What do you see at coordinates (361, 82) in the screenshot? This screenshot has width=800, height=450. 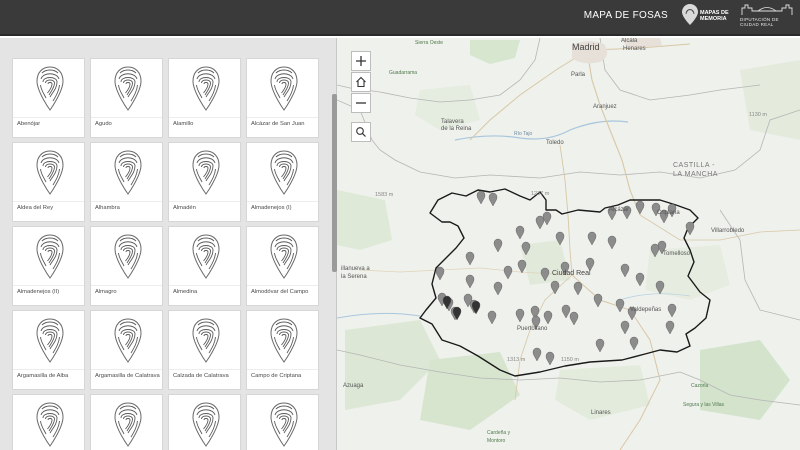 I see `home-button` at bounding box center [361, 82].